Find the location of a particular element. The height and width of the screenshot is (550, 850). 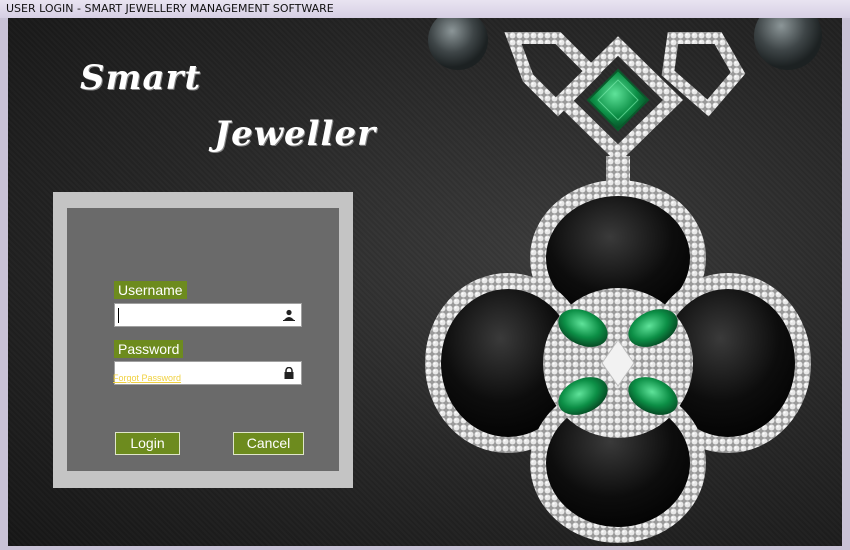

lock-icon is located at coordinates (289, 373).